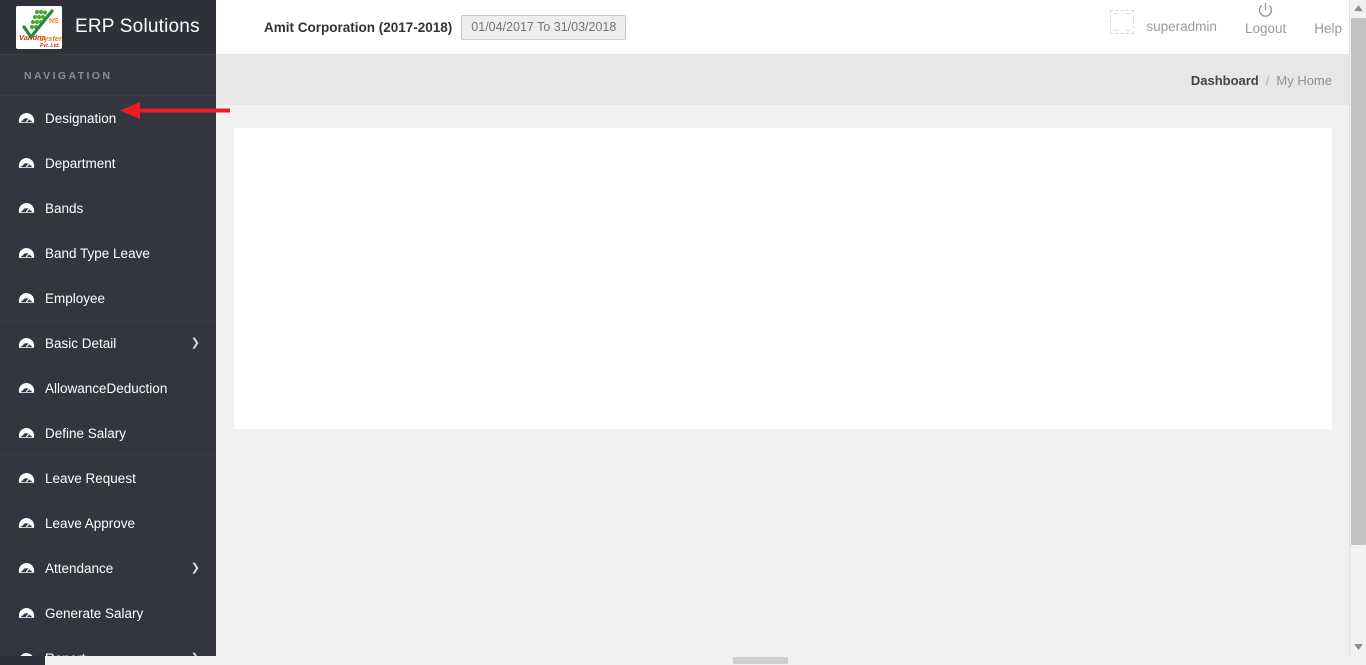  I want to click on vertical-scrollbar-thumb, so click(1358, 281).